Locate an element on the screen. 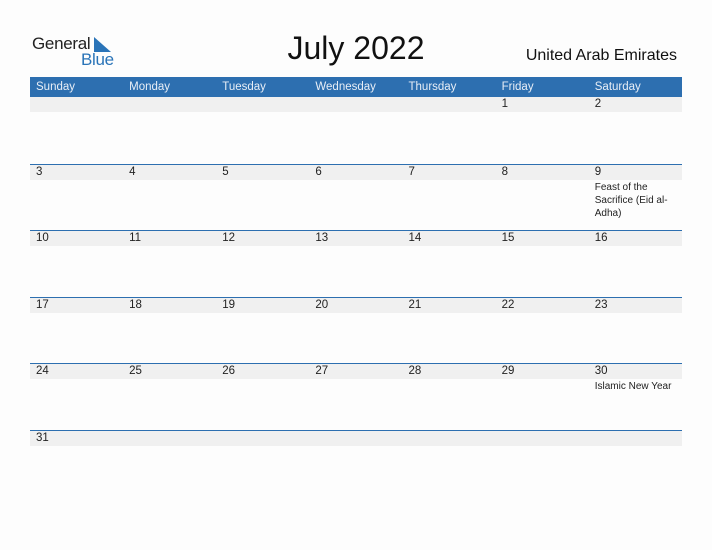 The image size is (712, 550). week-days: 10 11 12 13 14 15 16 is located at coordinates (356, 239).